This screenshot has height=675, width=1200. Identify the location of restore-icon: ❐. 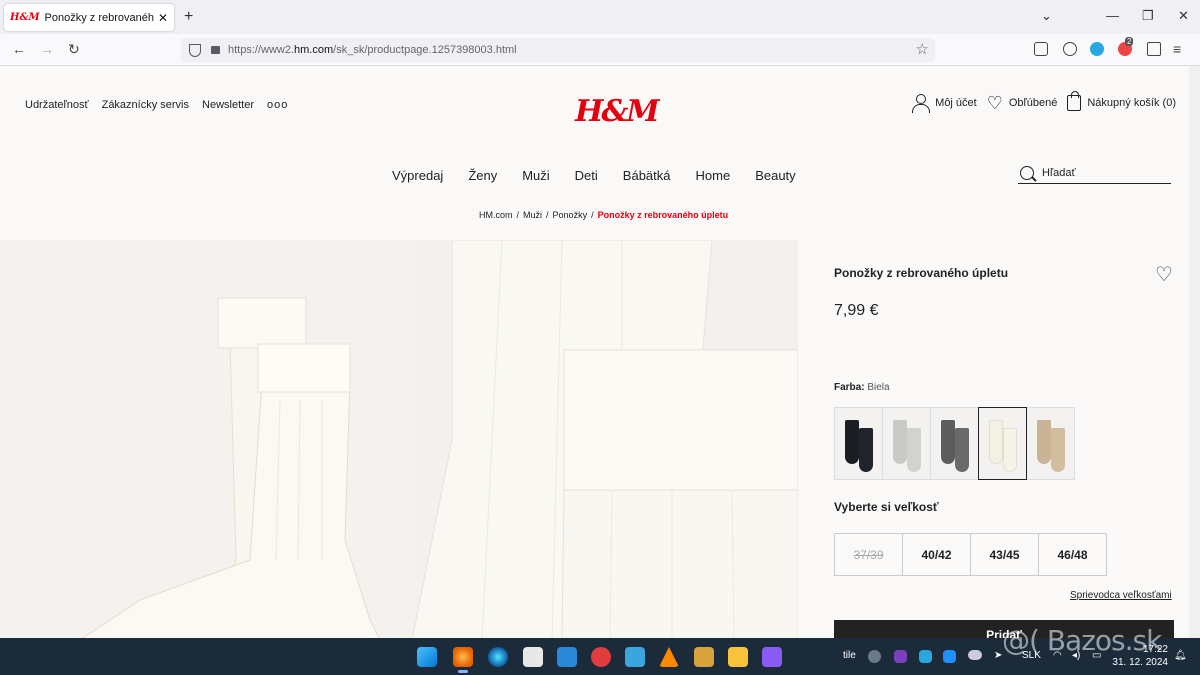
(1148, 16).